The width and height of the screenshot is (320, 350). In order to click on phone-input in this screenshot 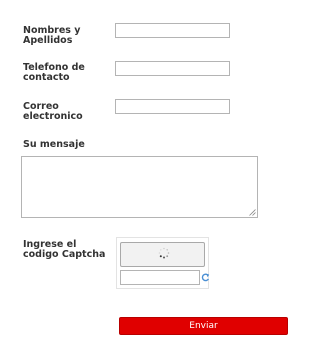, I will do `click(172, 68)`.